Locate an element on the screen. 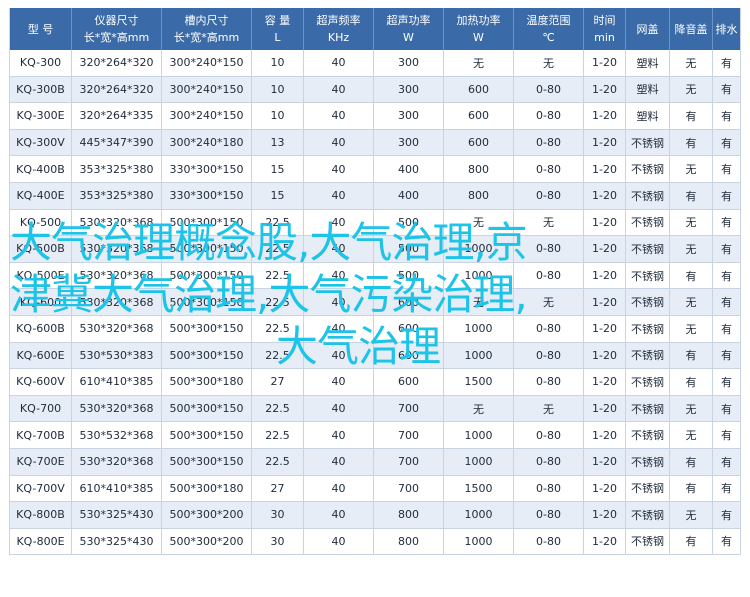 Image resolution: width=750 pixels, height=597 pixels. column-header: 网盖 is located at coordinates (647, 29).